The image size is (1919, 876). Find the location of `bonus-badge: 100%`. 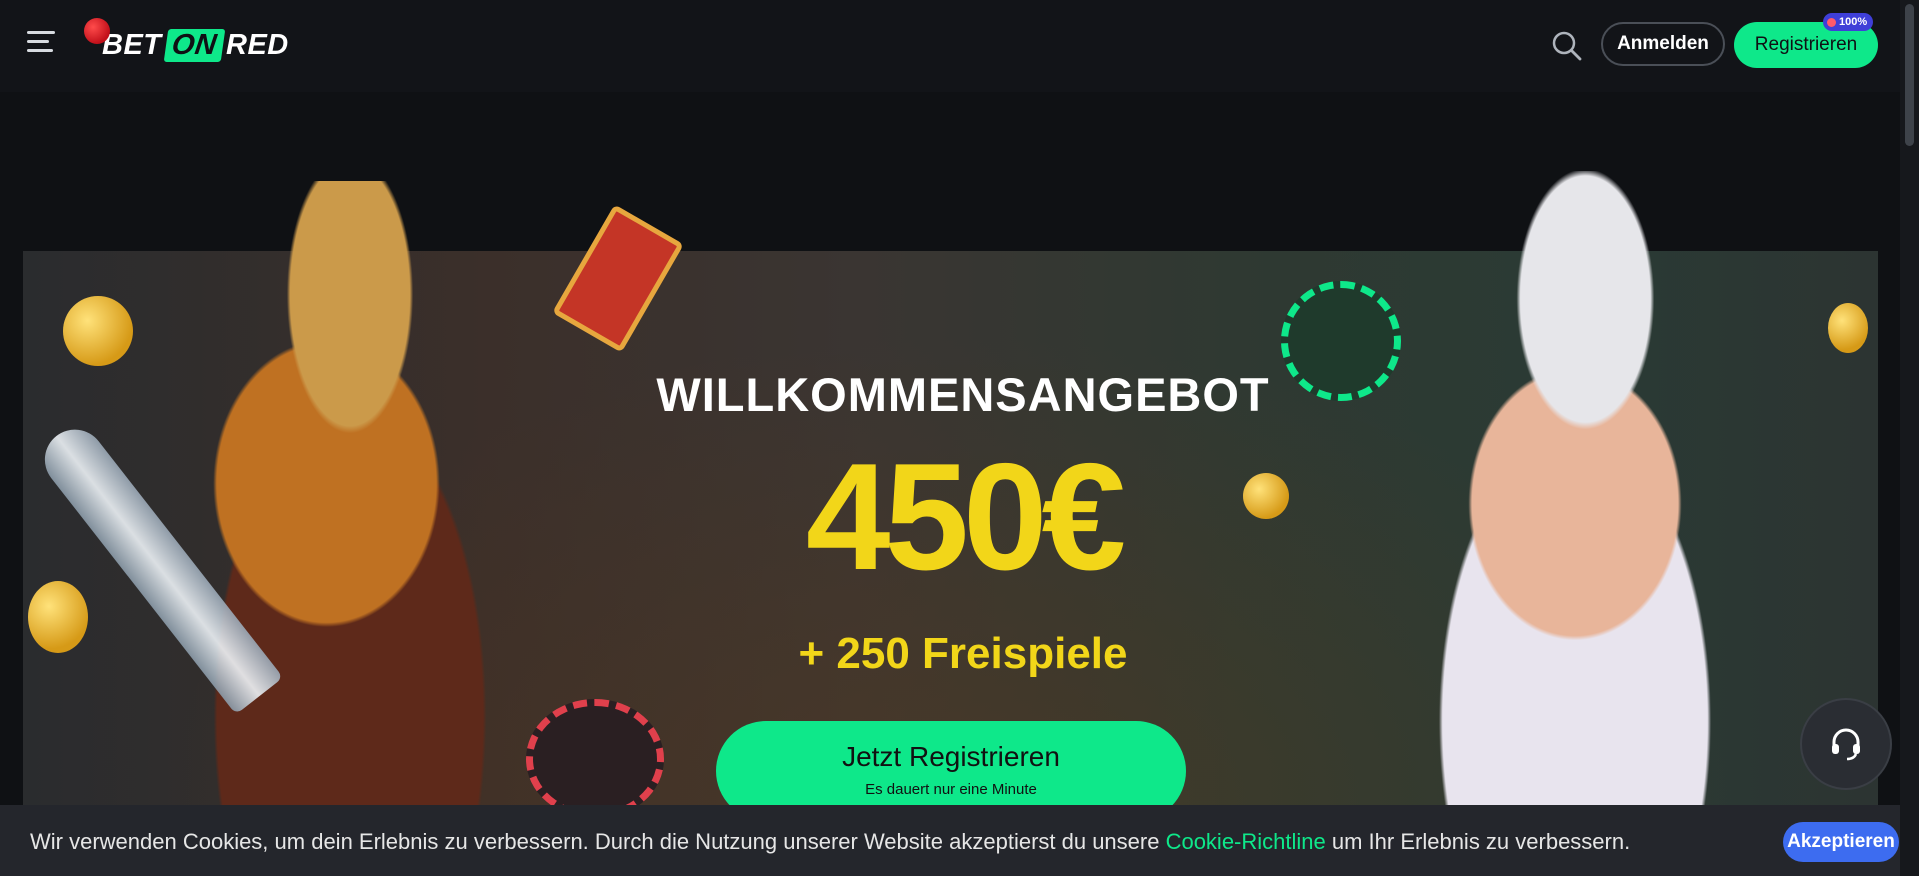

bonus-badge: 100% is located at coordinates (1848, 22).